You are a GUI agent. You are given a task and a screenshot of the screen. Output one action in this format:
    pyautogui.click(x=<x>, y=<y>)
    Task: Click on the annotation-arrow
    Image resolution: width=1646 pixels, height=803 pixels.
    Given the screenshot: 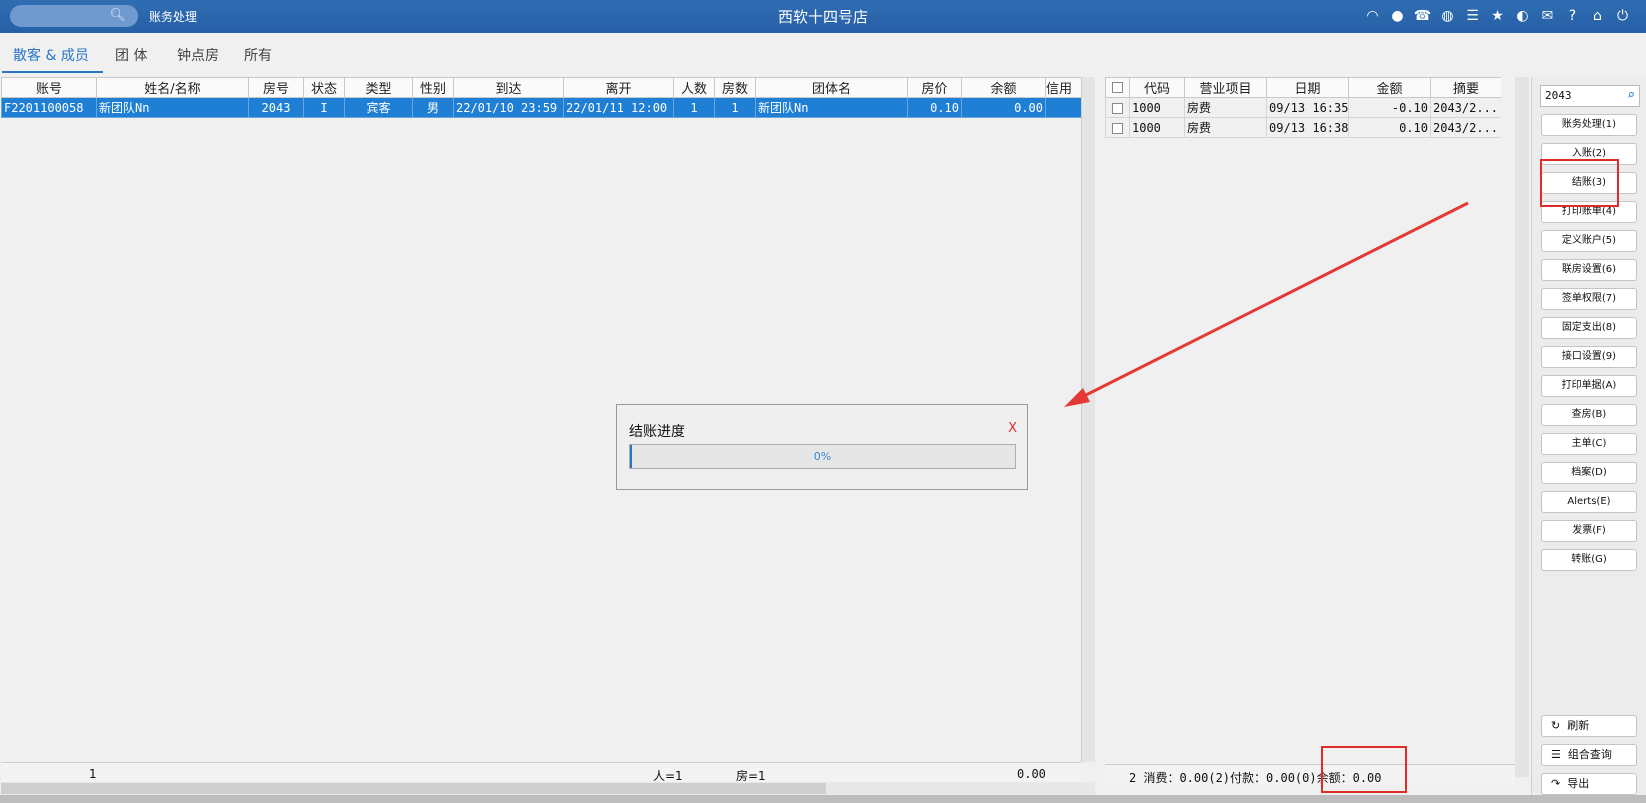 What is the action you would take?
    pyautogui.click(x=1266, y=304)
    